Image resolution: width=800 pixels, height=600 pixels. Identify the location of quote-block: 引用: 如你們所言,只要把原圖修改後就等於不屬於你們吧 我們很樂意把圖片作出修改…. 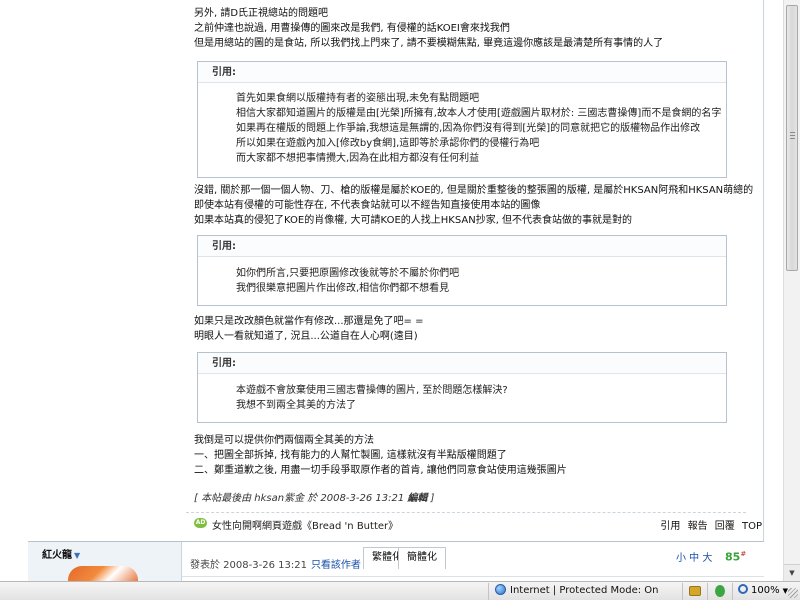
(462, 270).